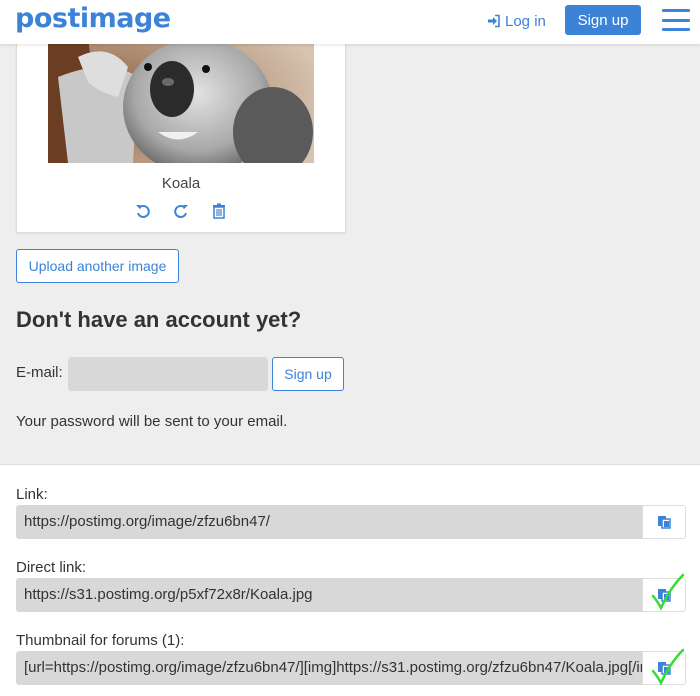 This screenshot has height=696, width=700. I want to click on login-link: Log in, so click(516, 21).